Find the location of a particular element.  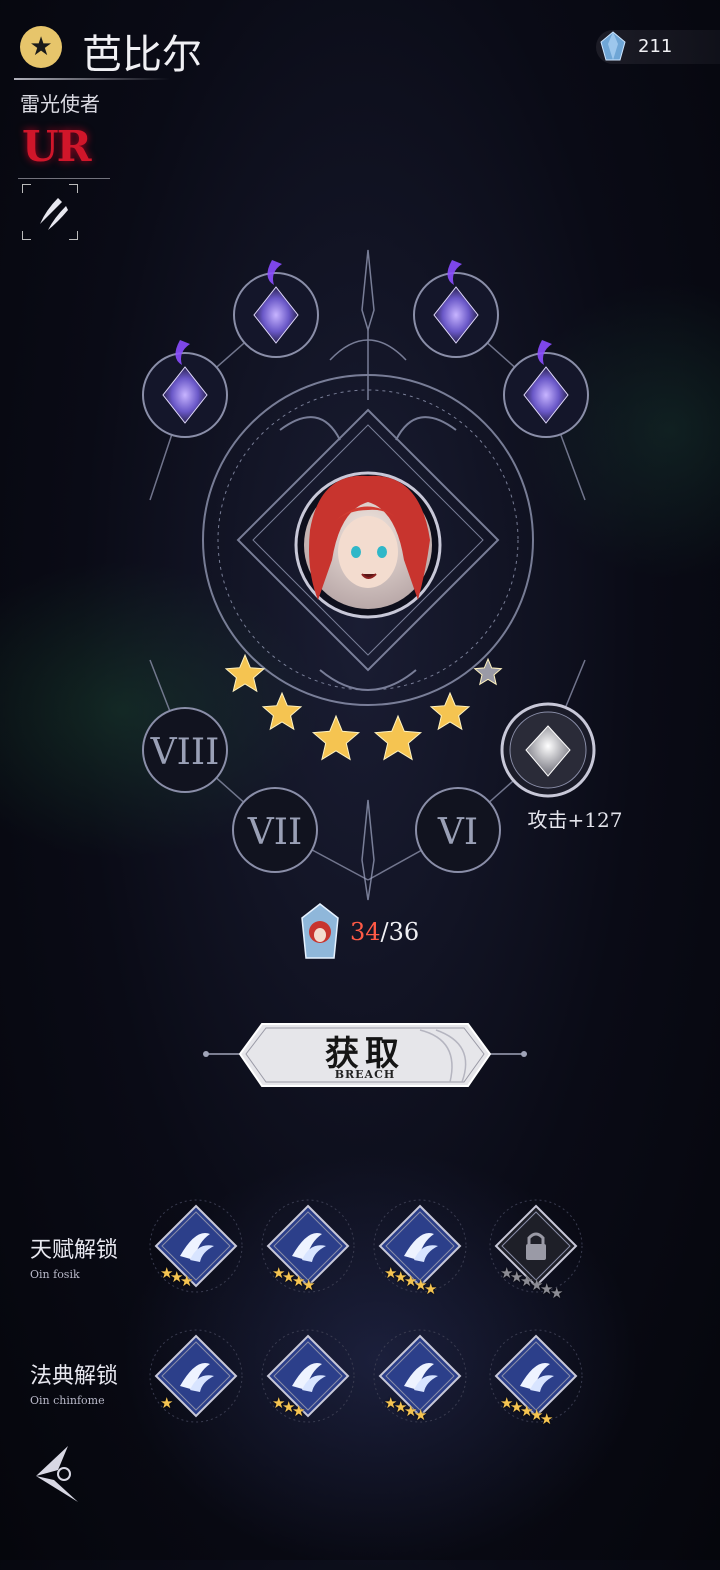

roman-numeral-label: VI is located at coordinates (457, 832).